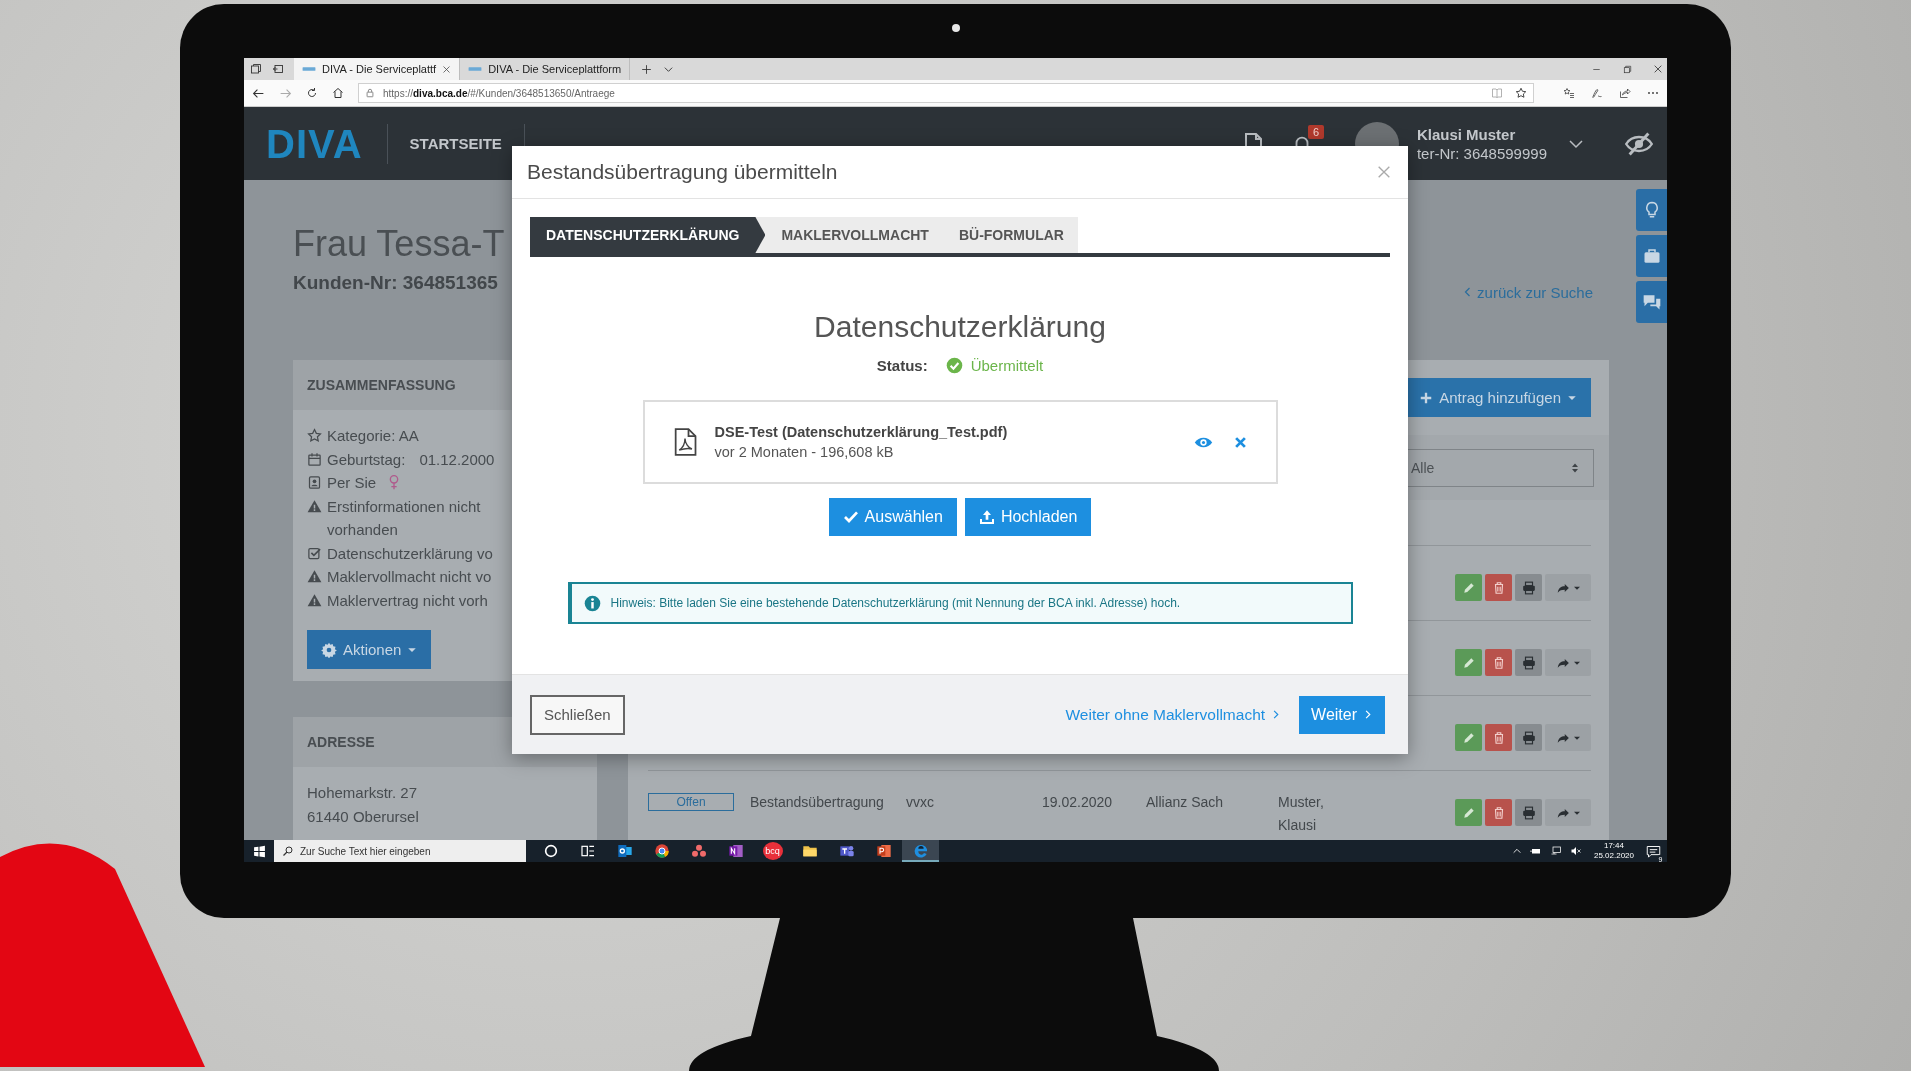 The image size is (1911, 1071). What do you see at coordinates (352, 483) in the screenshot?
I see `summary-text: Per Sie` at bounding box center [352, 483].